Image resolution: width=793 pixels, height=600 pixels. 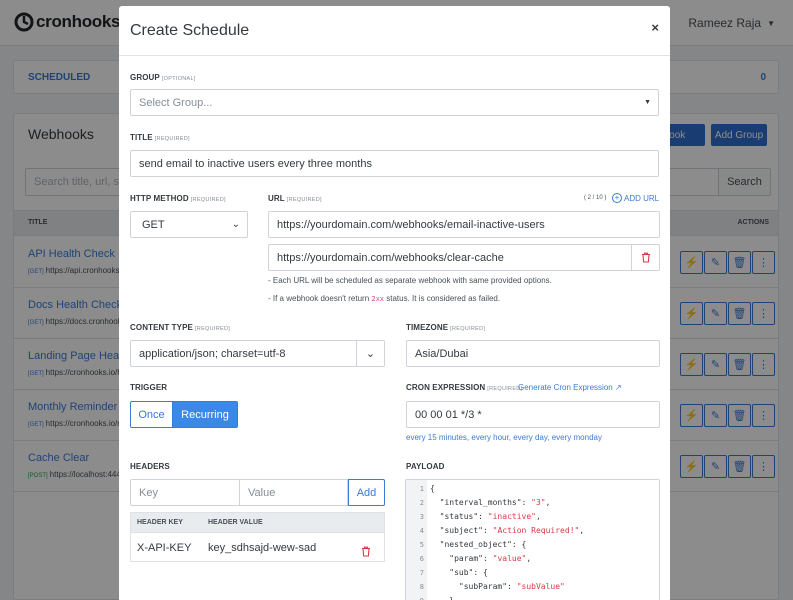 I want to click on preset-monday: every monday, so click(x=577, y=437).